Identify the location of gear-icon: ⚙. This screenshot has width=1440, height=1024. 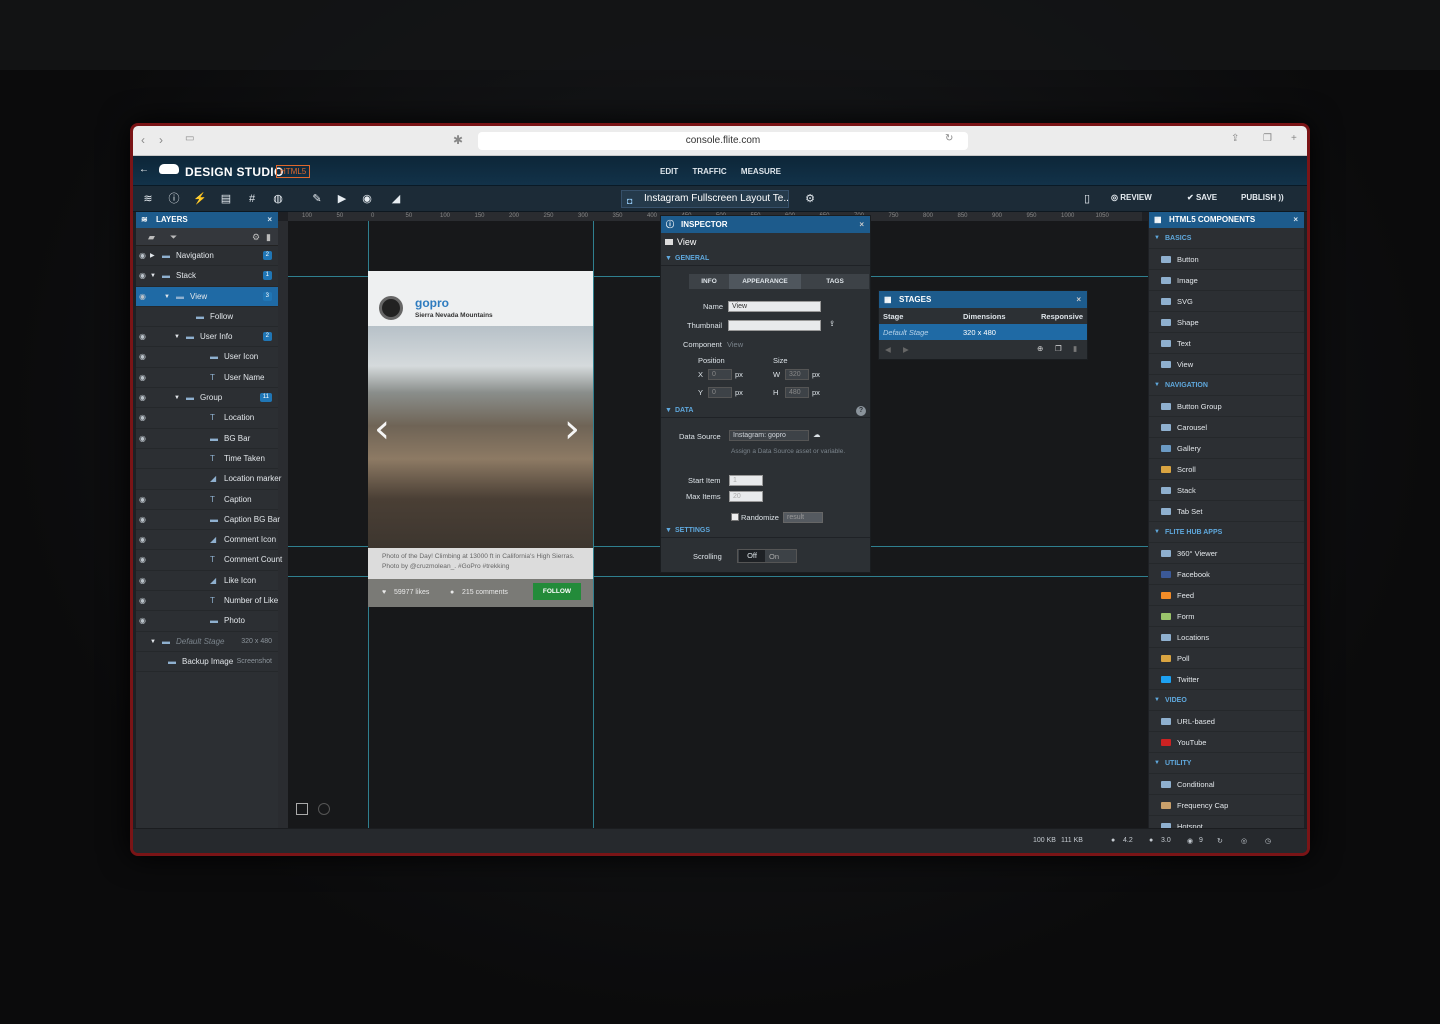
(256, 237).